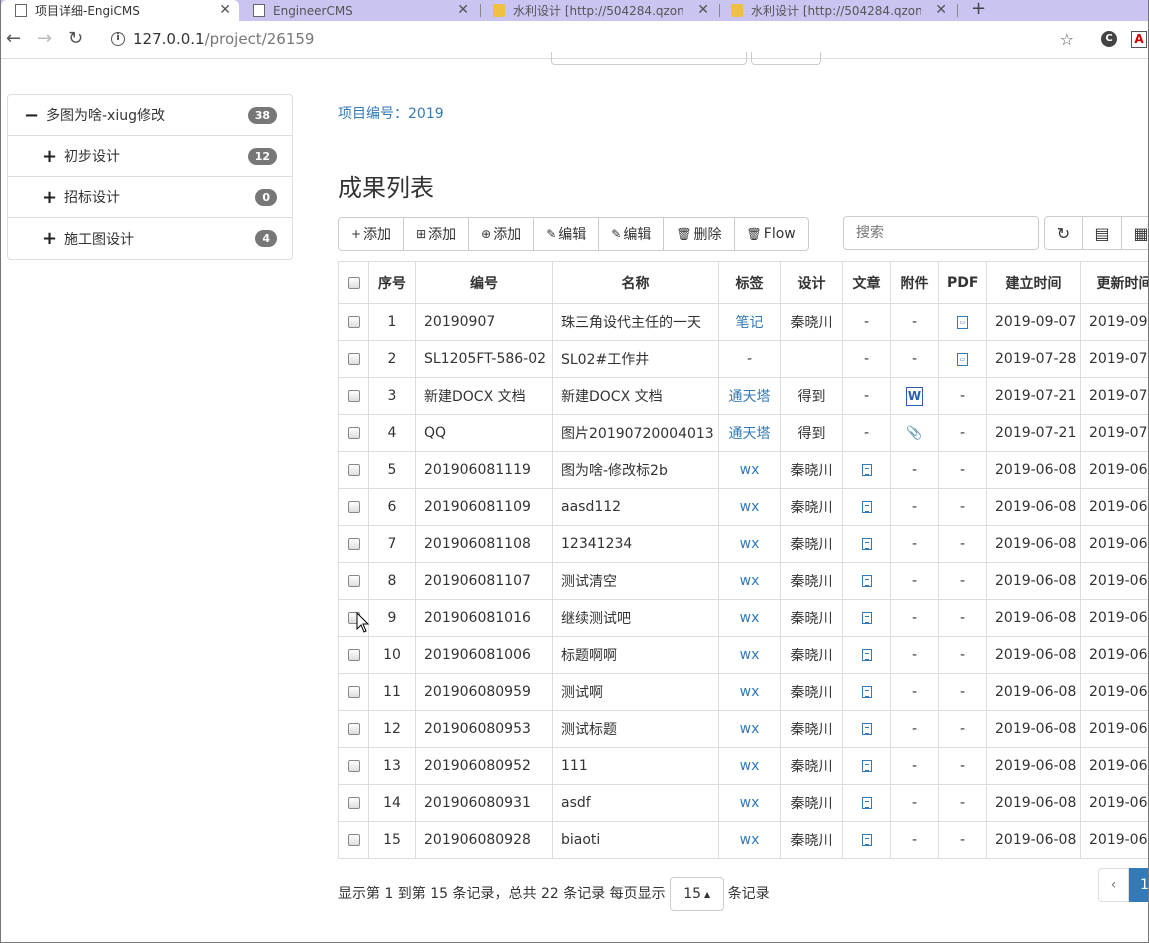 The height and width of the screenshot is (943, 1149). Describe the element at coordinates (1109, 39) in the screenshot. I see `extension-icon: C` at that location.